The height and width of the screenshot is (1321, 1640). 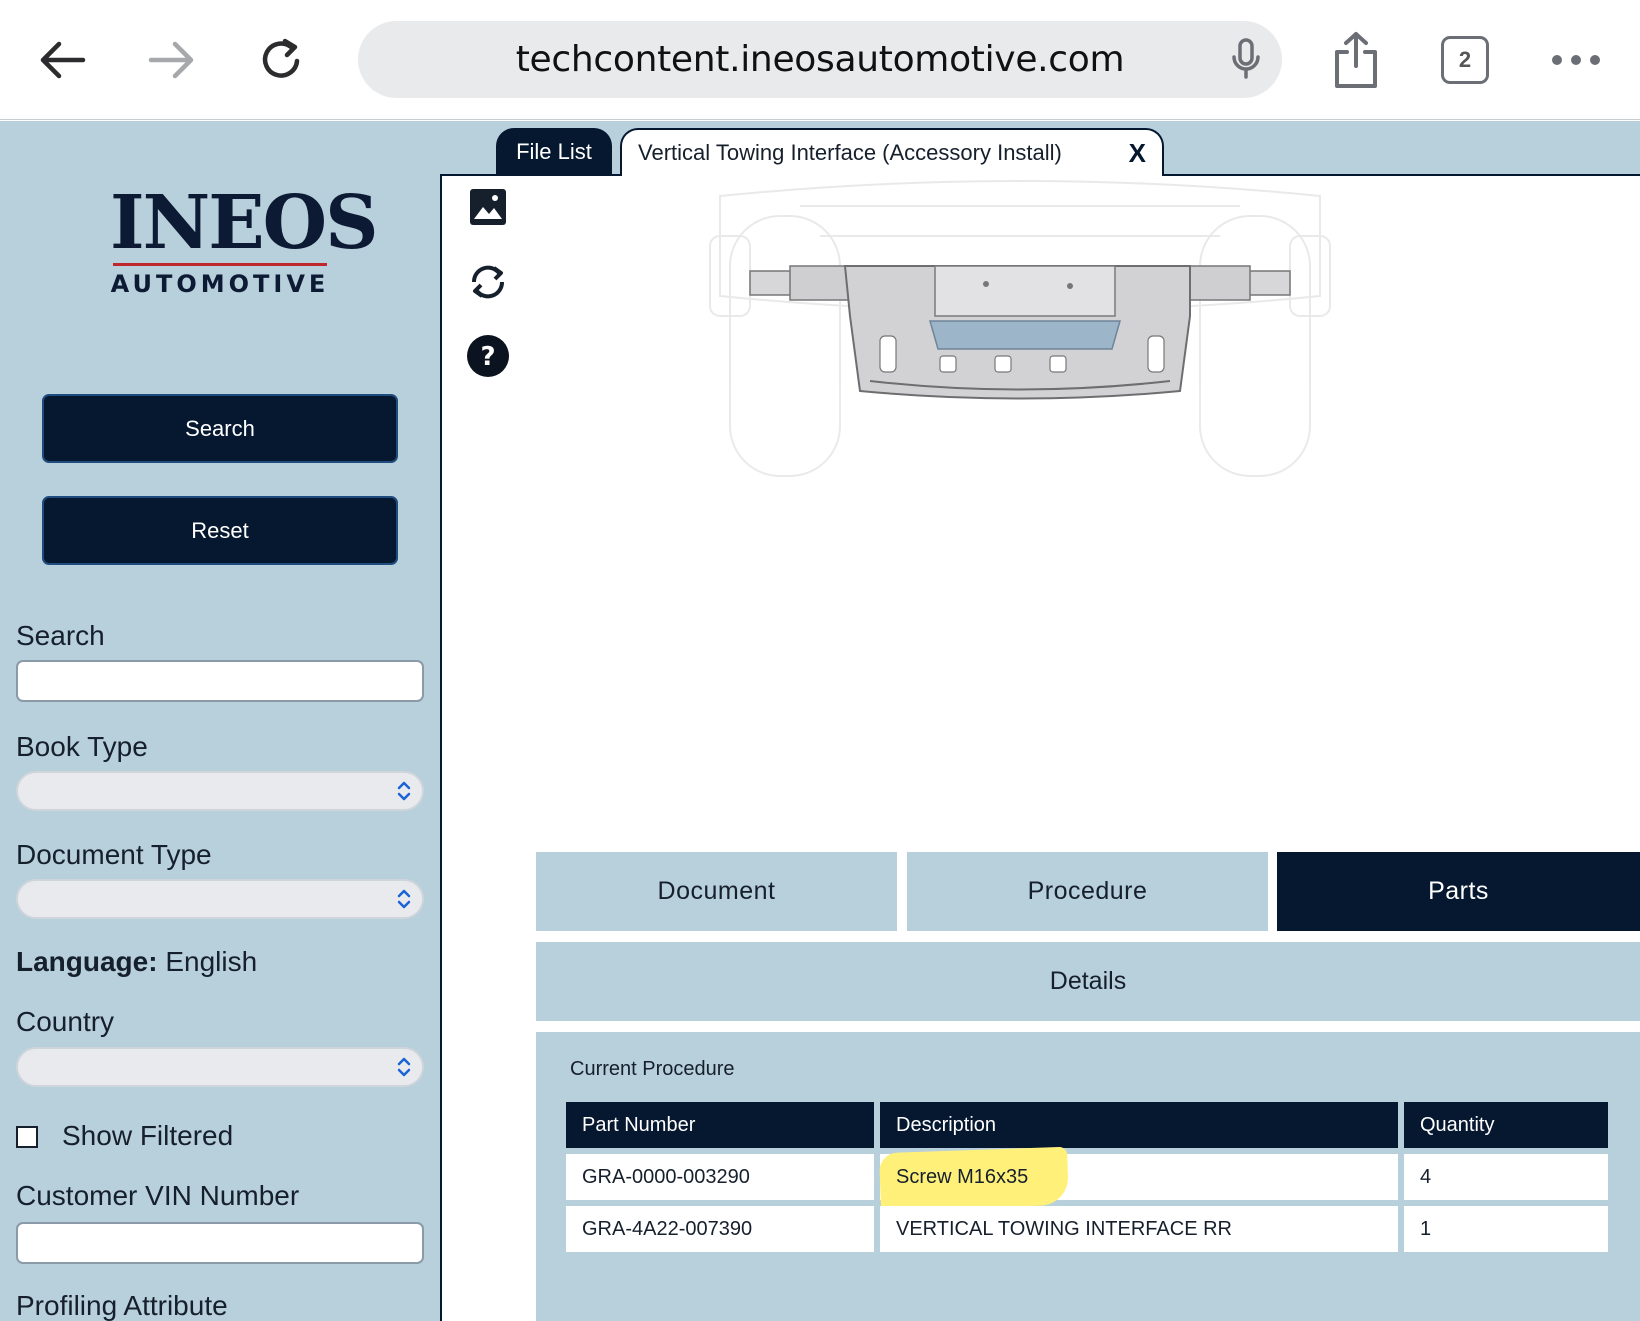 I want to click on document-type-select, so click(x=220, y=899).